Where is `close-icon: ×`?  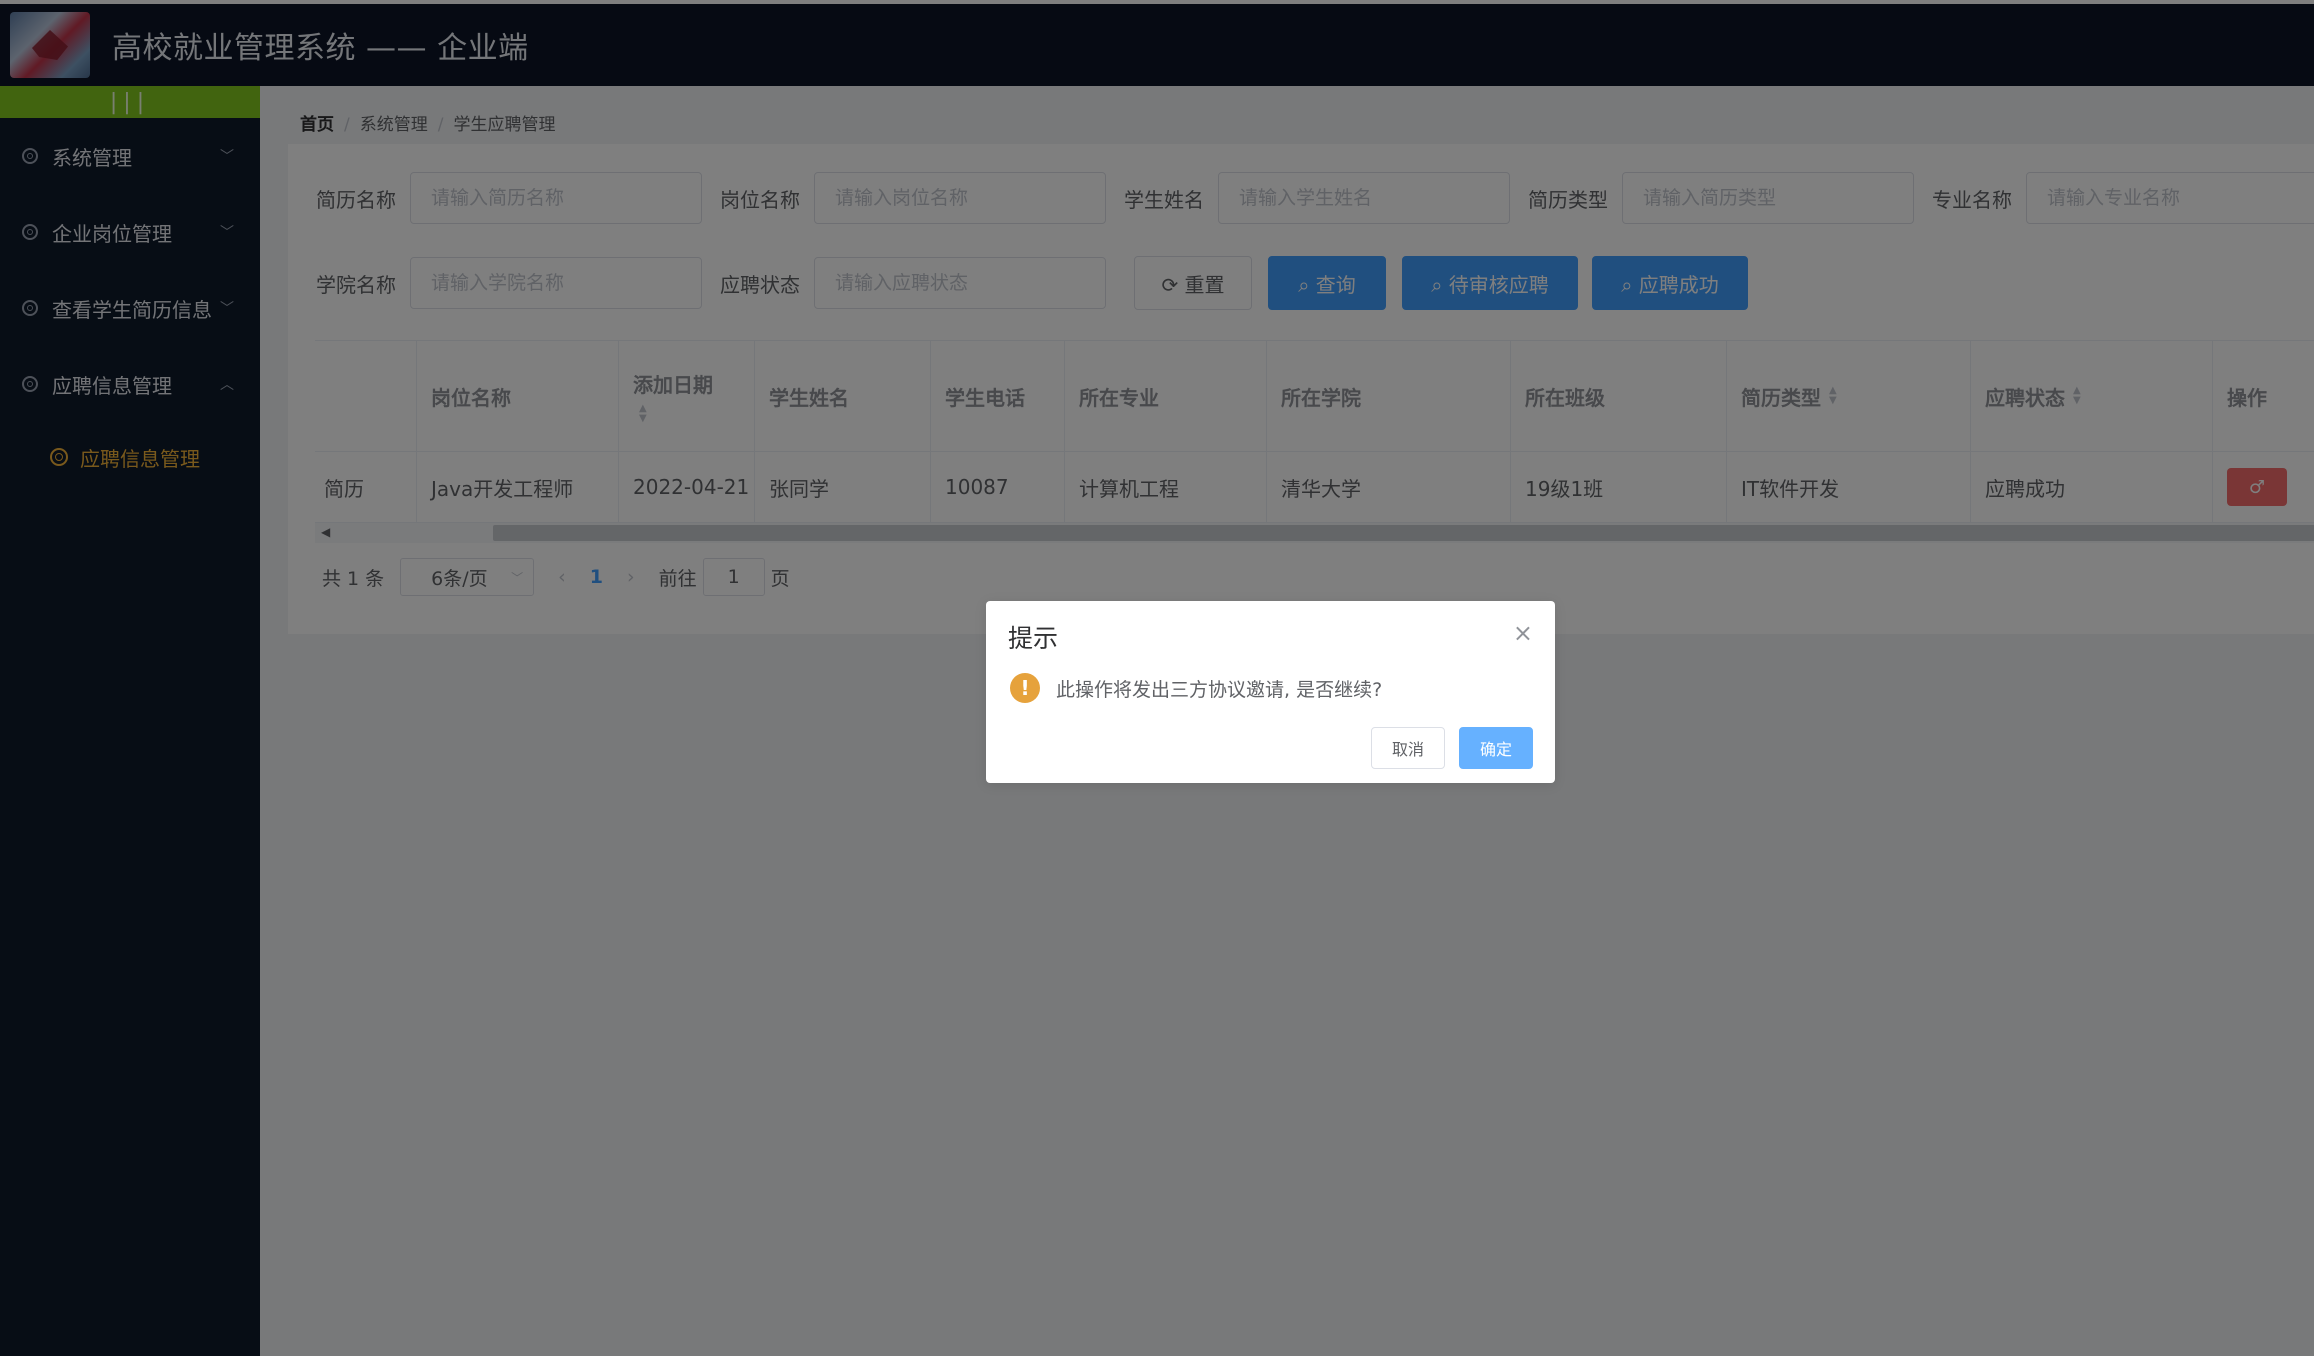
close-icon: × is located at coordinates (1523, 633).